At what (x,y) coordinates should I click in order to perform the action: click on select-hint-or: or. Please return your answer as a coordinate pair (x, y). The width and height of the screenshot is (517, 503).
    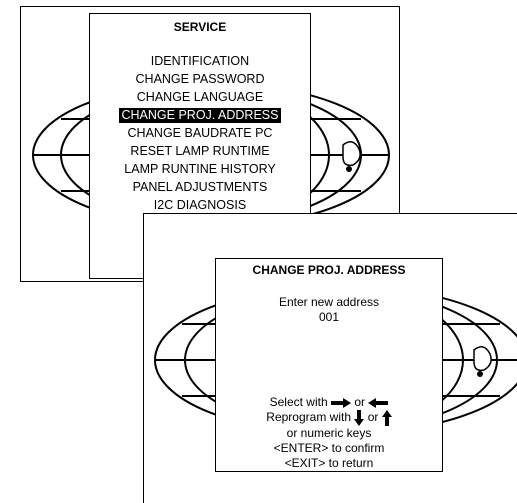
    Looking at the image, I should click on (360, 402).